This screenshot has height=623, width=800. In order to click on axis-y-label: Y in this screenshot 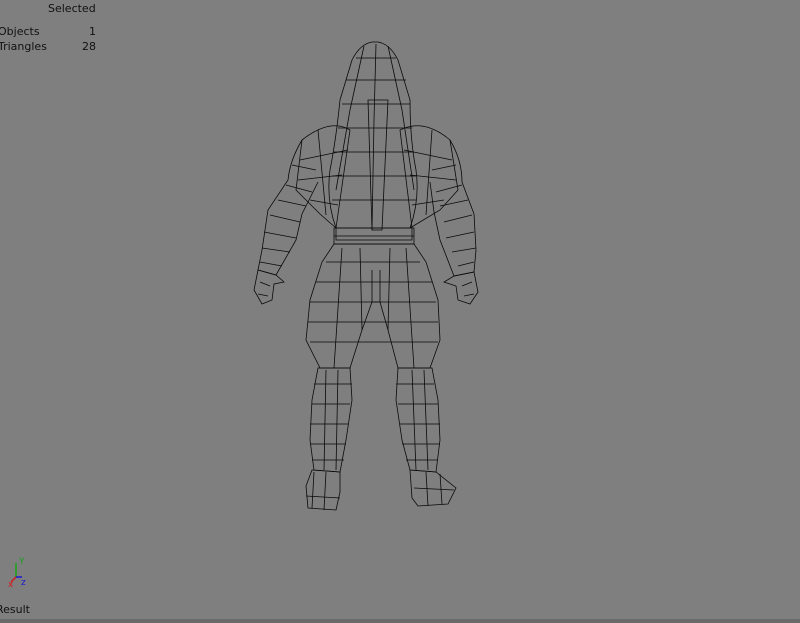, I will do `click(21, 562)`.